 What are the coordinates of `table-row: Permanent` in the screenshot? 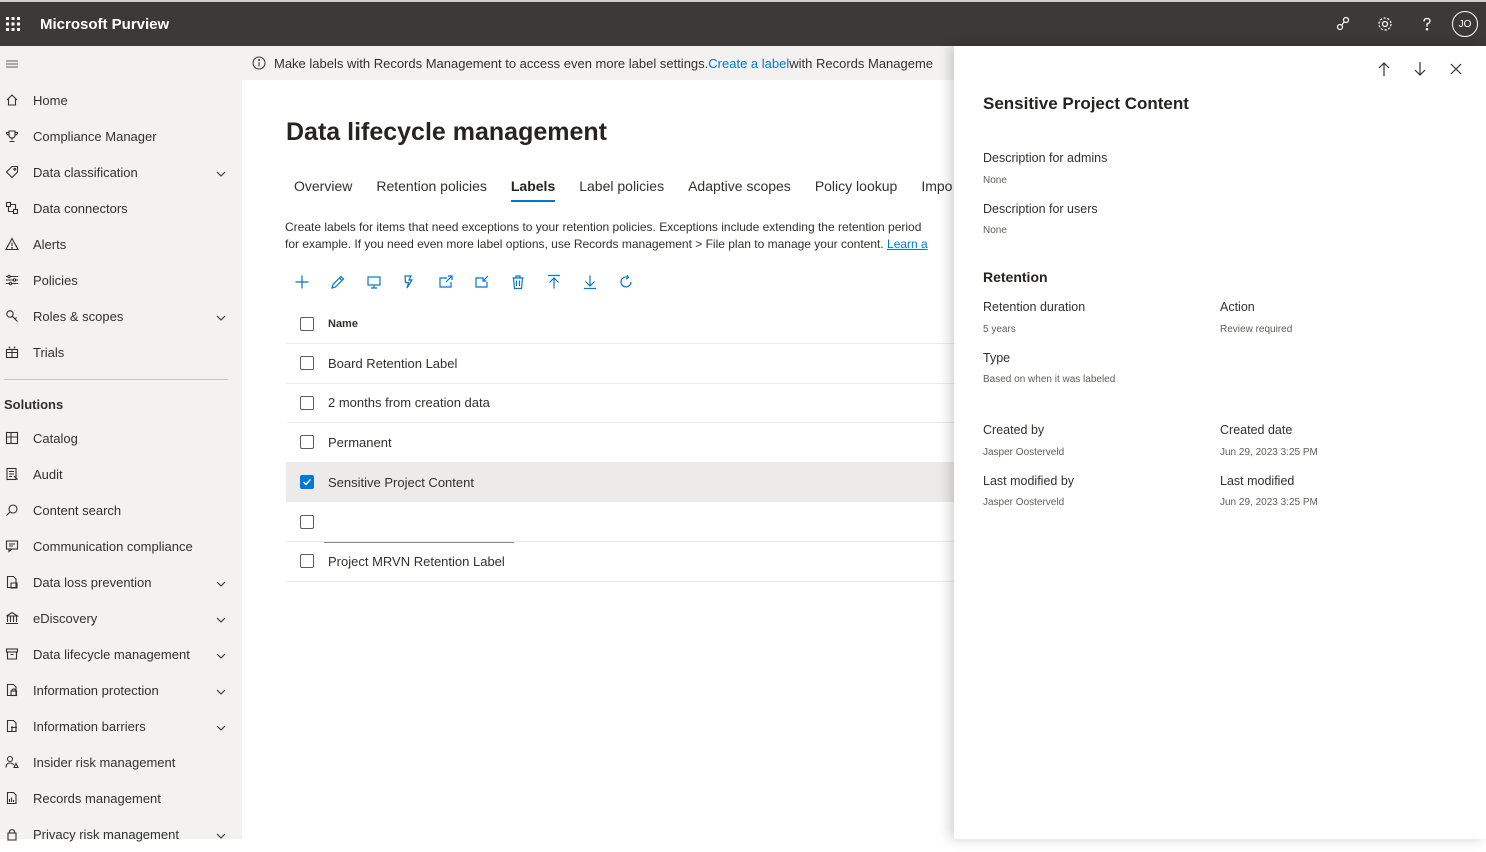 It's located at (620, 443).